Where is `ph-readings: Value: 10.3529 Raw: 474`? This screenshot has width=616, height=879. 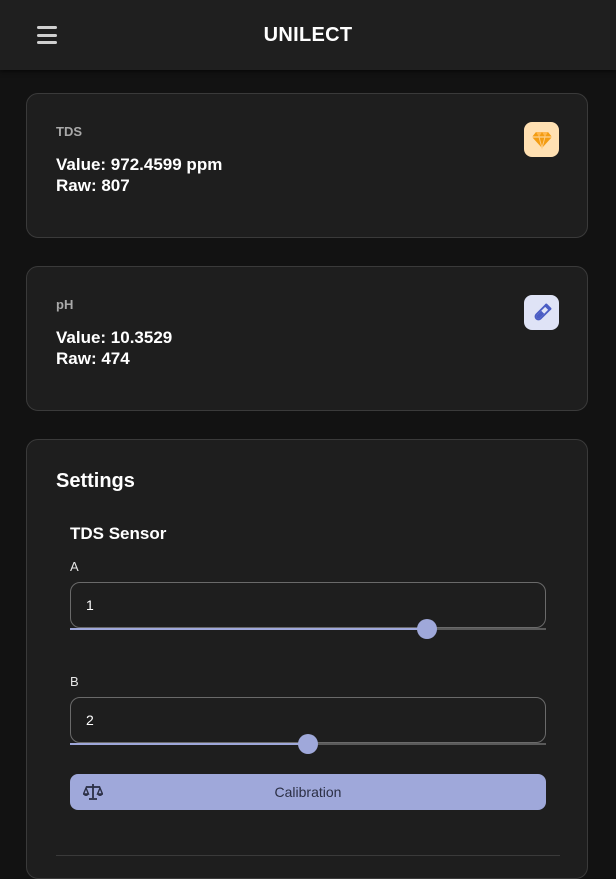
ph-readings: Value: 10.3529 Raw: 474 is located at coordinates (114, 348).